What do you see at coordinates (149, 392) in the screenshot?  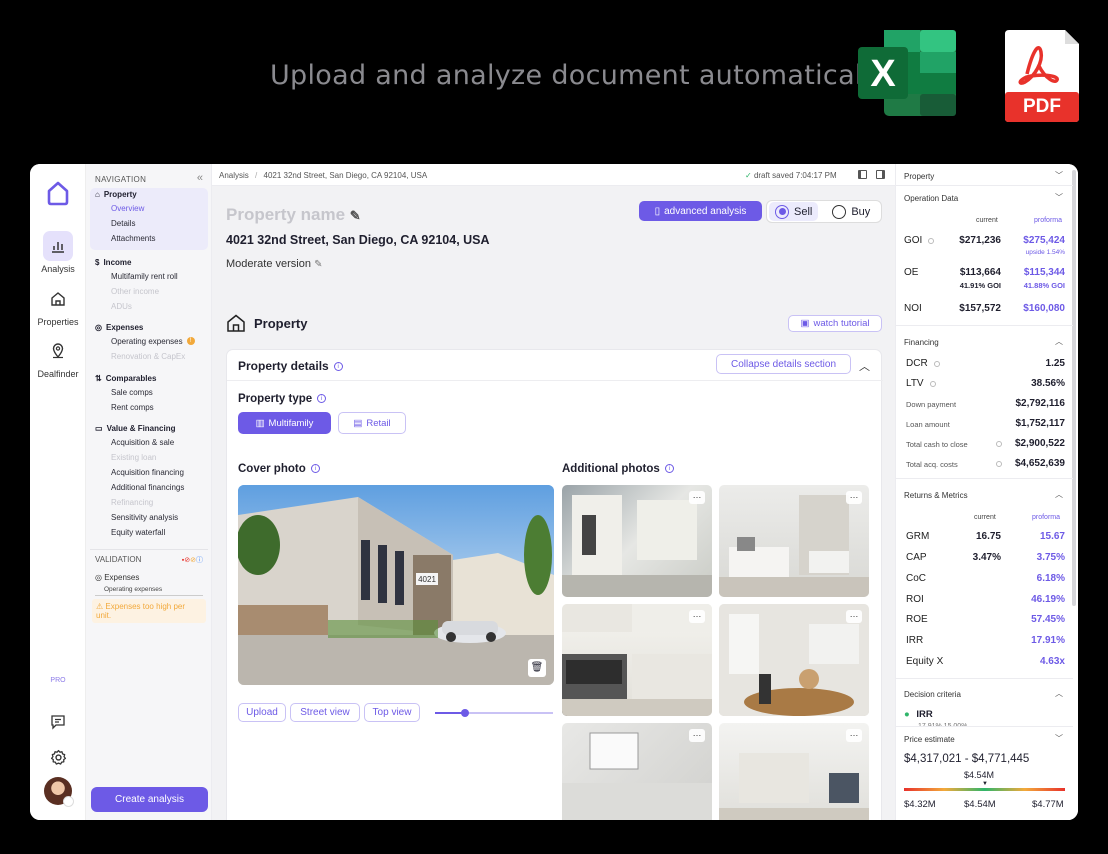 I see `nav-item-sale-comps: Sale comps` at bounding box center [149, 392].